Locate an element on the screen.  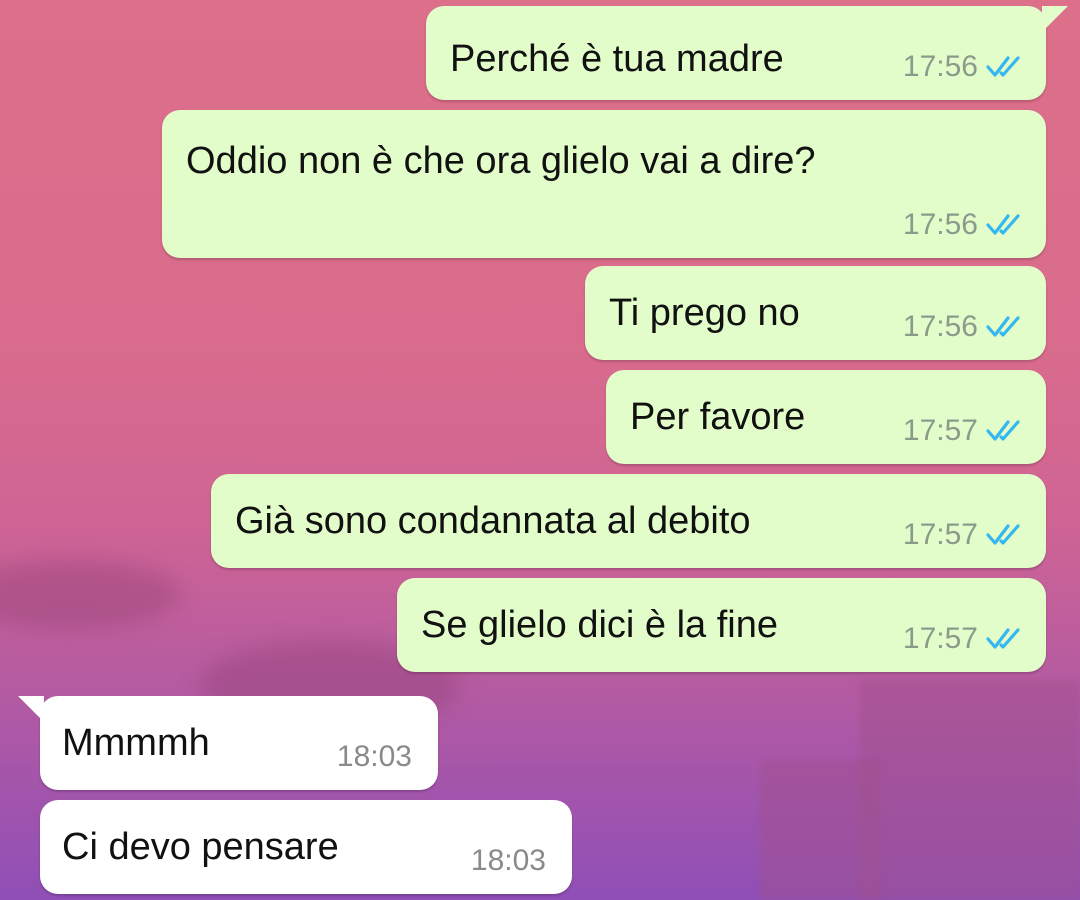
outgoing-message: Perché è tua madre 17:56 is located at coordinates (747, 53).